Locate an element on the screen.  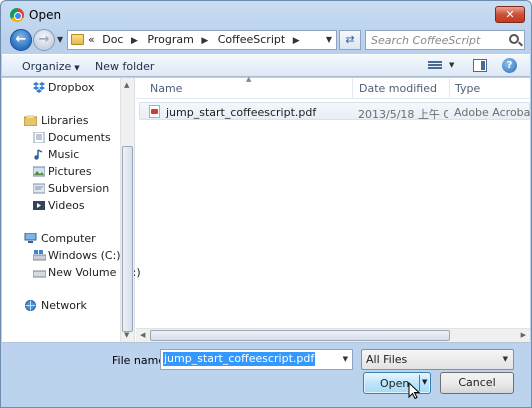
dropbox-icon is located at coordinates (39, 87).